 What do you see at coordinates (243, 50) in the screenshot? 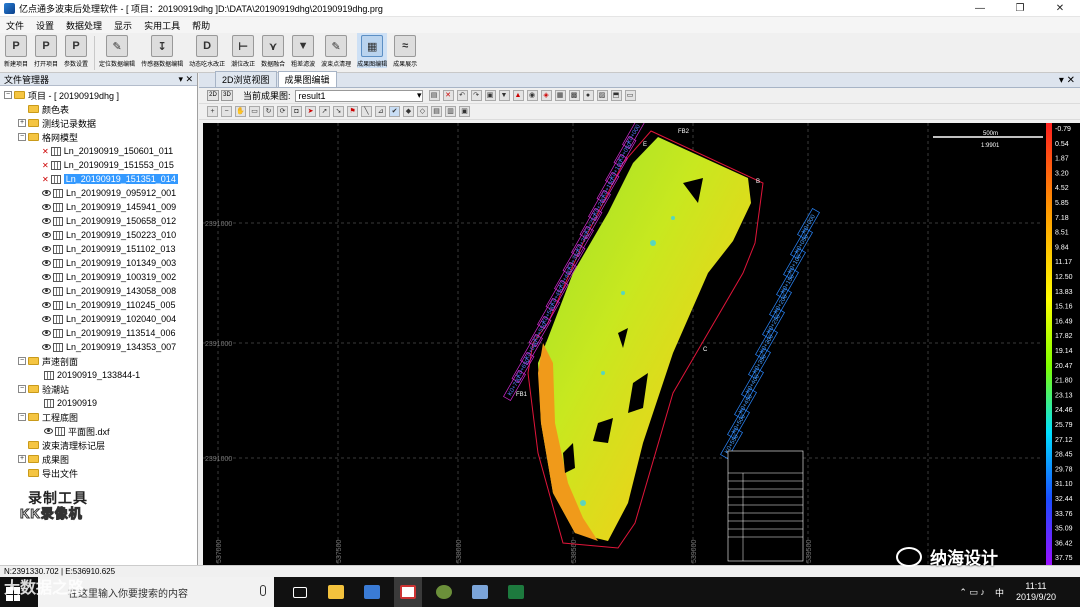
I see `tide-correction-button: ⊢ 潮位改正` at bounding box center [243, 50].